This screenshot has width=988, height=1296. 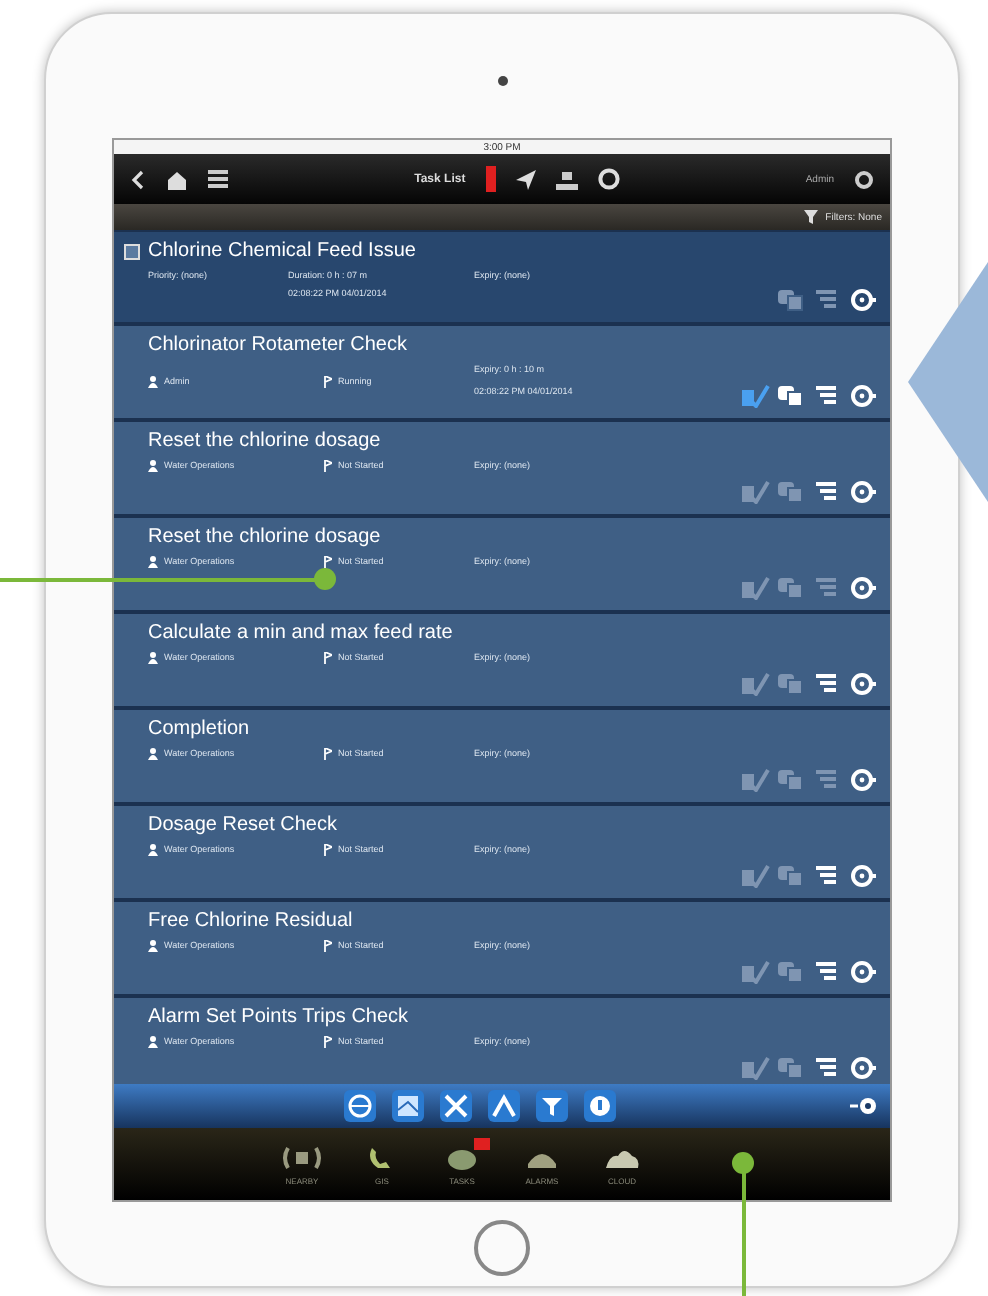 I want to click on task-title: Chlorinator Rotameter Check, so click(x=278, y=345).